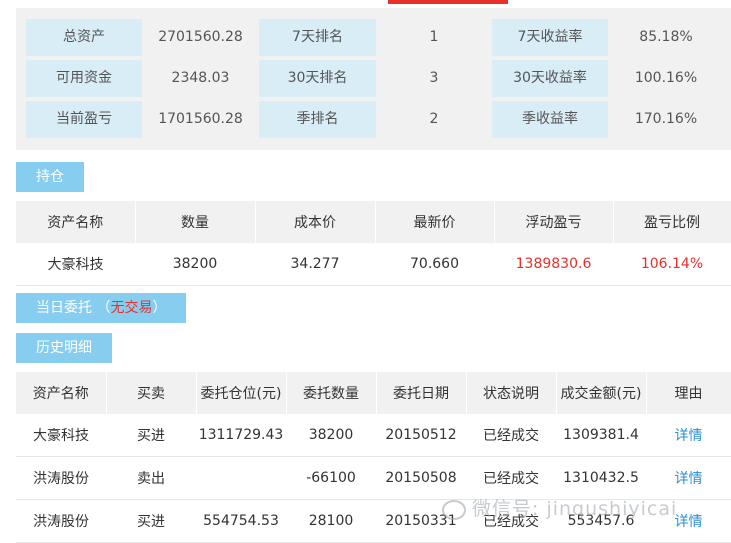  Describe the element at coordinates (553, 264) in the screenshot. I see `floating-pnl: 1389830.6` at that location.